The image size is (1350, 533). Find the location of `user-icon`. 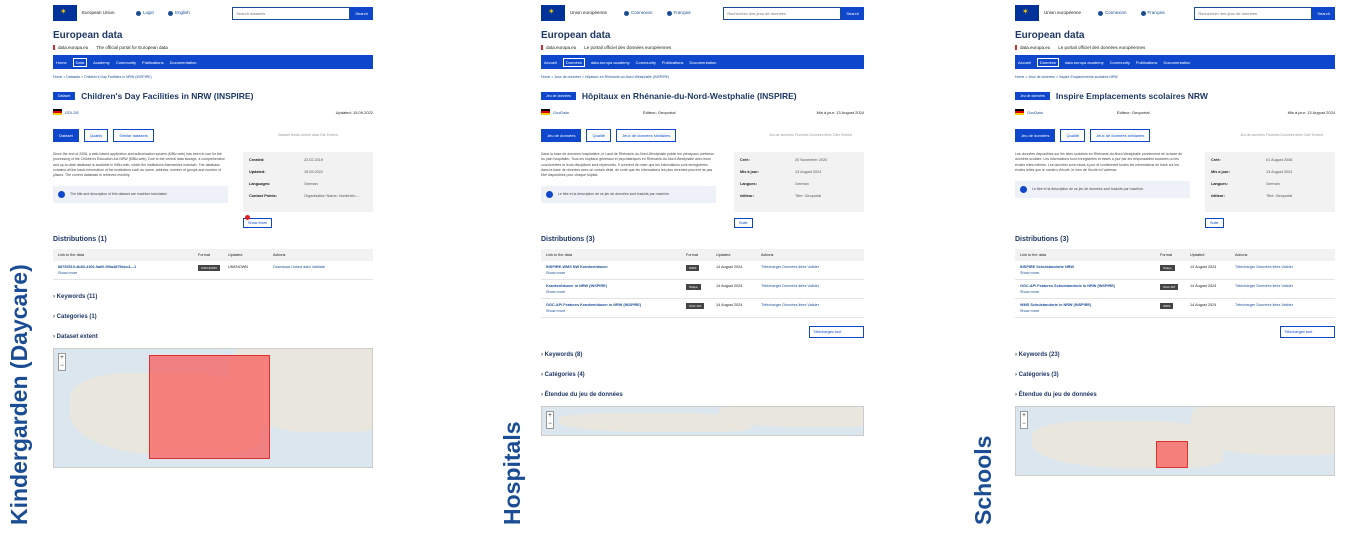

user-icon is located at coordinates (1100, 13).